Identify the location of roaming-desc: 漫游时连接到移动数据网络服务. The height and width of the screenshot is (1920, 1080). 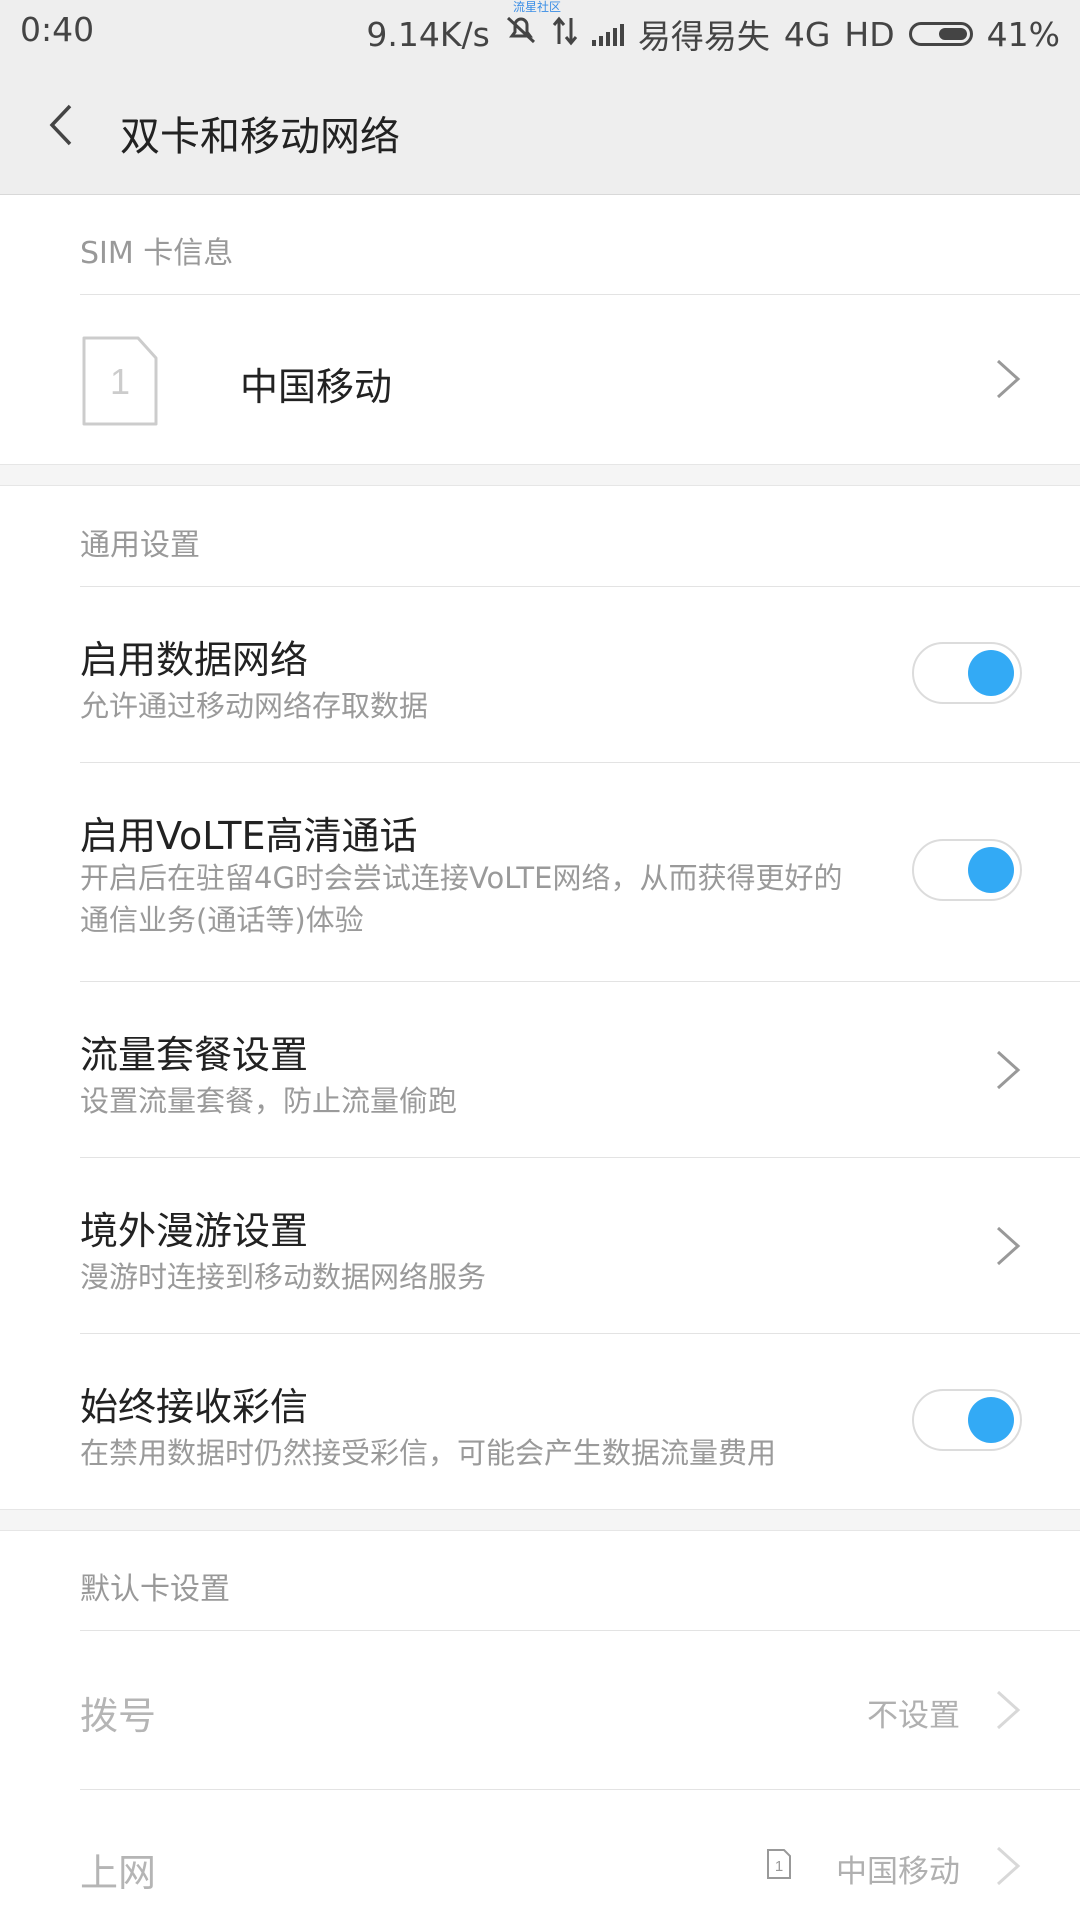
(283, 1277).